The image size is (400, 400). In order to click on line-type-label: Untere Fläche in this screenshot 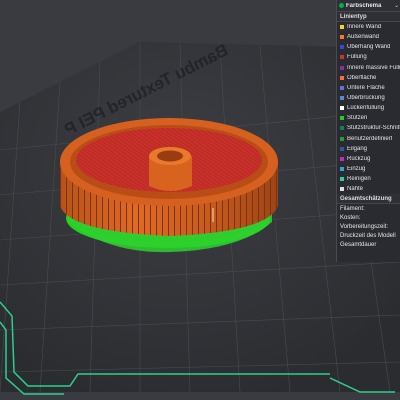, I will do `click(366, 87)`.